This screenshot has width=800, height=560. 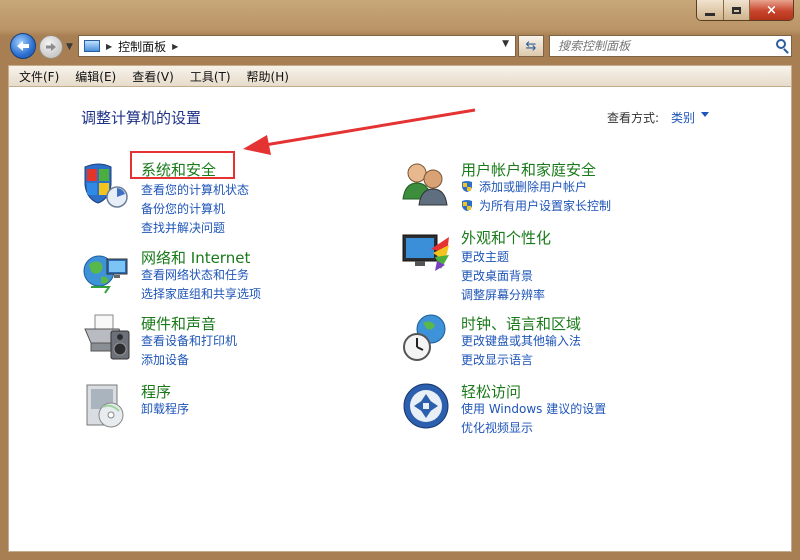 I want to click on link-devices-printers: 查看设备和打印机, so click(x=189, y=340).